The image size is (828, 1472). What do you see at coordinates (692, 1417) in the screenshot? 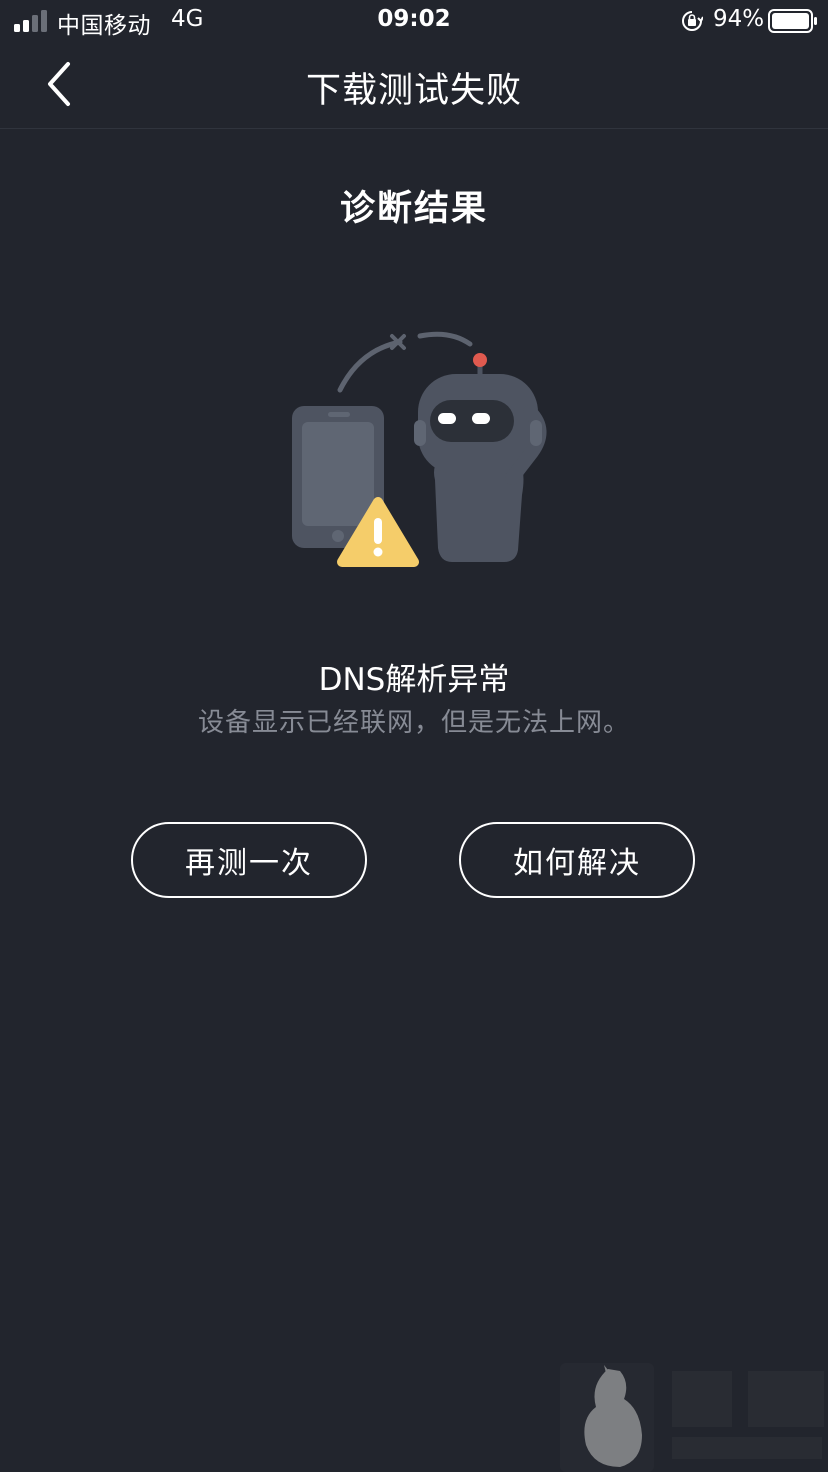
I see `watermark-logo` at bounding box center [692, 1417].